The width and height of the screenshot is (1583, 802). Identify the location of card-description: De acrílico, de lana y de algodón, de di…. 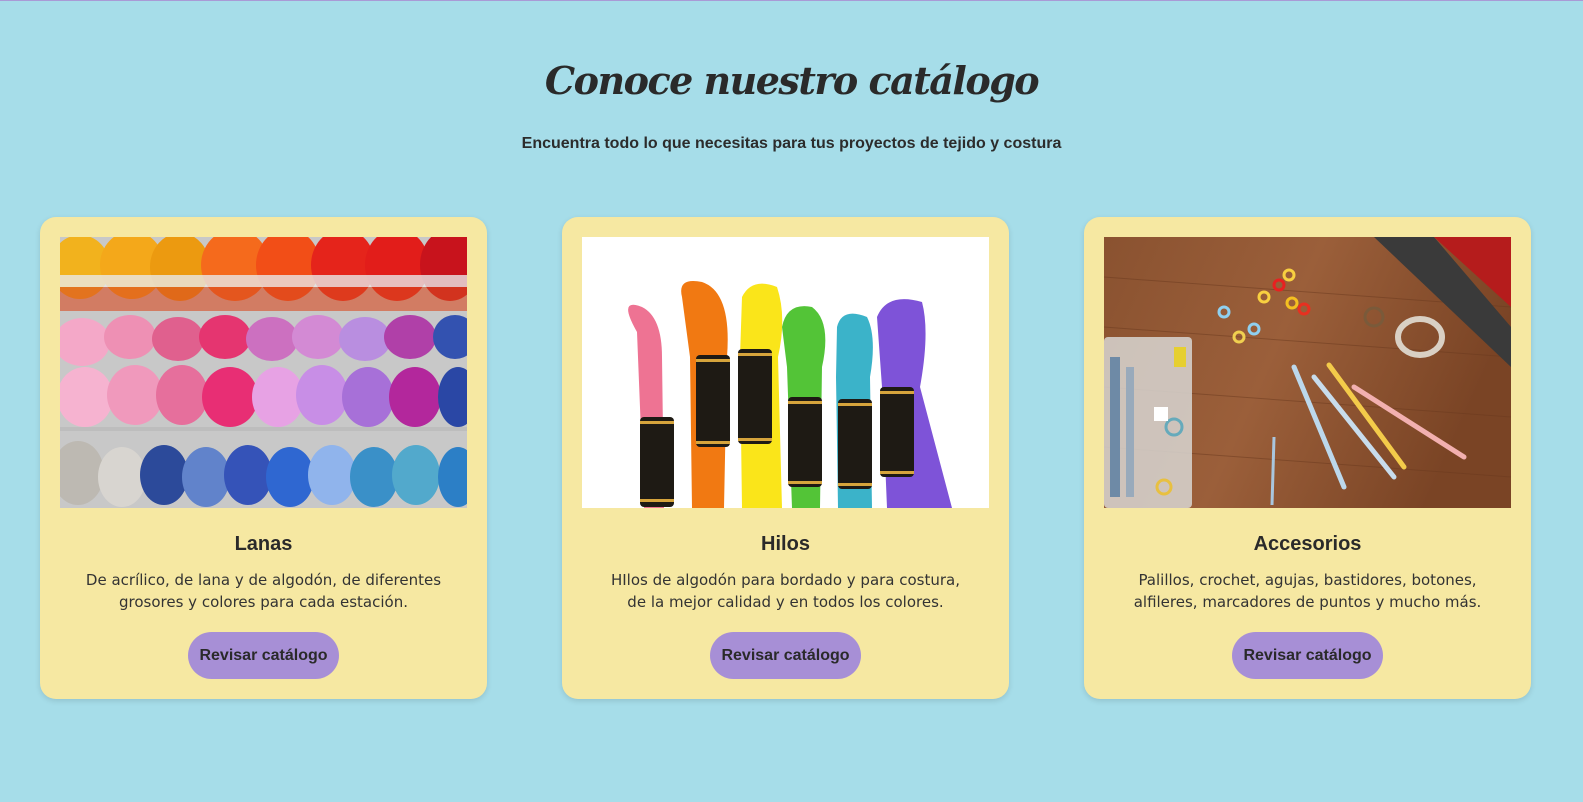
(263, 591).